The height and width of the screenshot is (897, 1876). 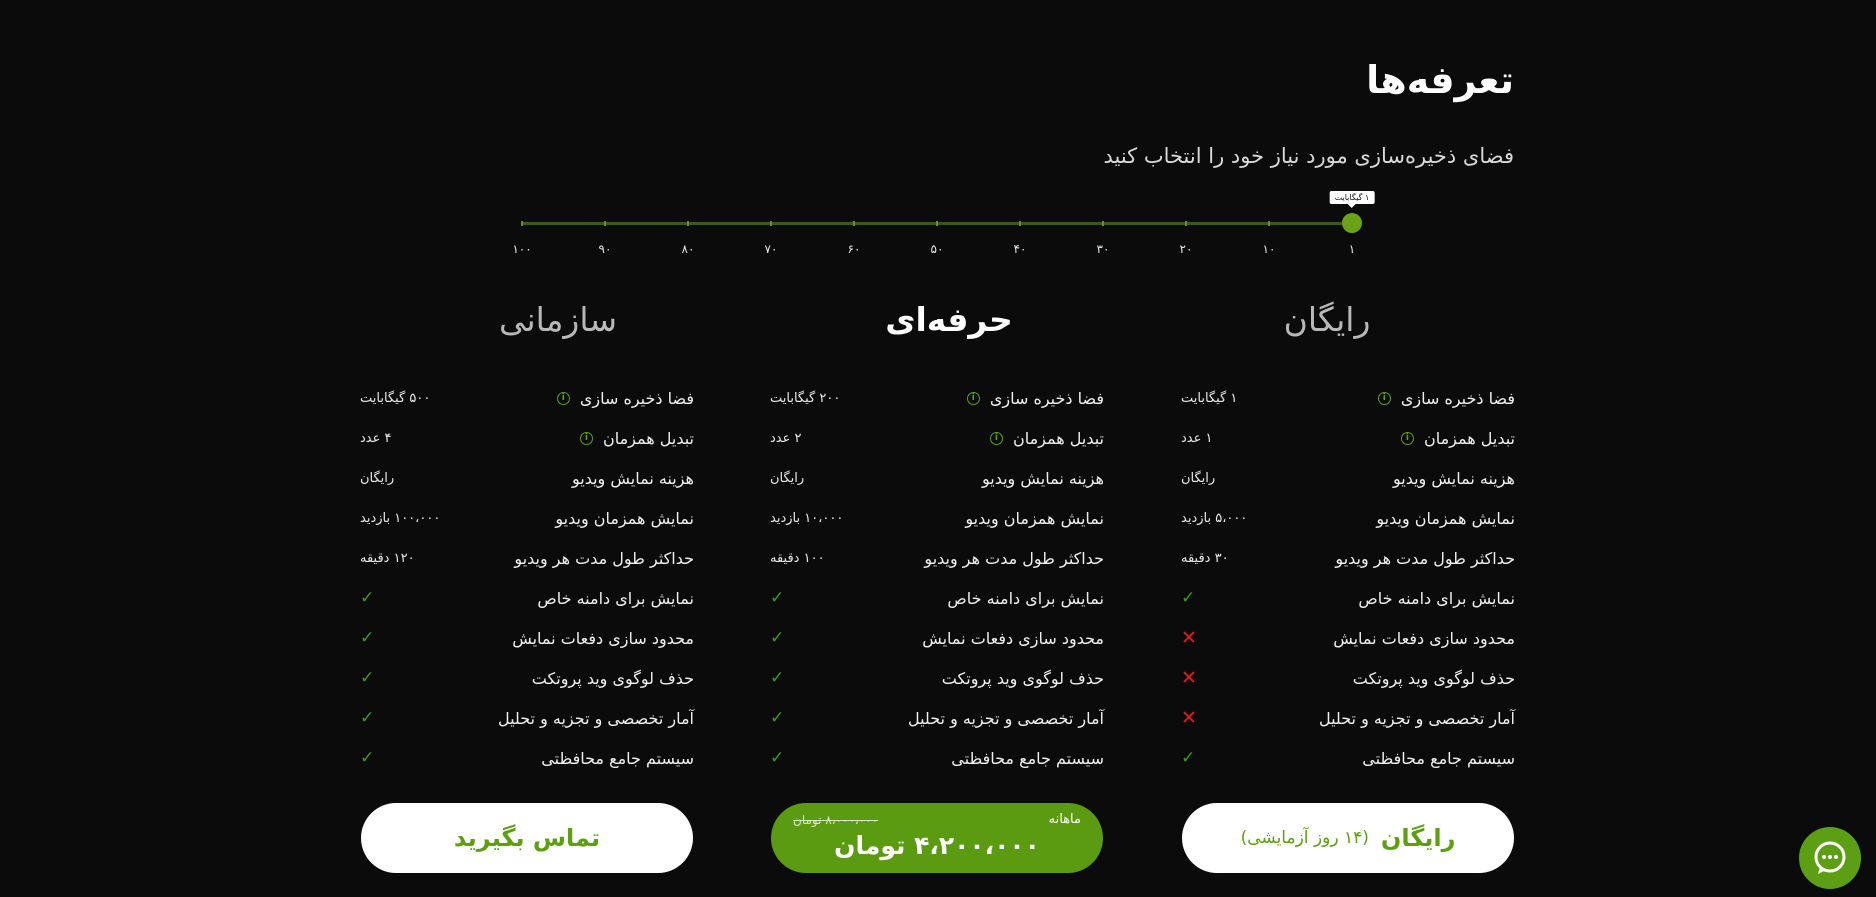 What do you see at coordinates (1830, 858) in the screenshot?
I see `chat-button` at bounding box center [1830, 858].